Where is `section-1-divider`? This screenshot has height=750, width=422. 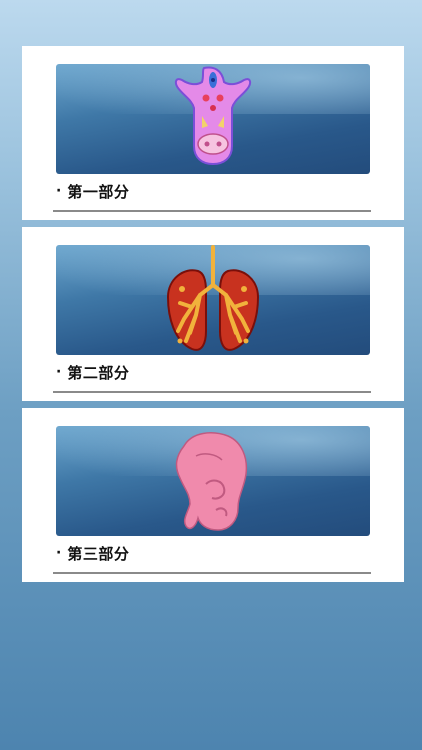 section-1-divider is located at coordinates (212, 211).